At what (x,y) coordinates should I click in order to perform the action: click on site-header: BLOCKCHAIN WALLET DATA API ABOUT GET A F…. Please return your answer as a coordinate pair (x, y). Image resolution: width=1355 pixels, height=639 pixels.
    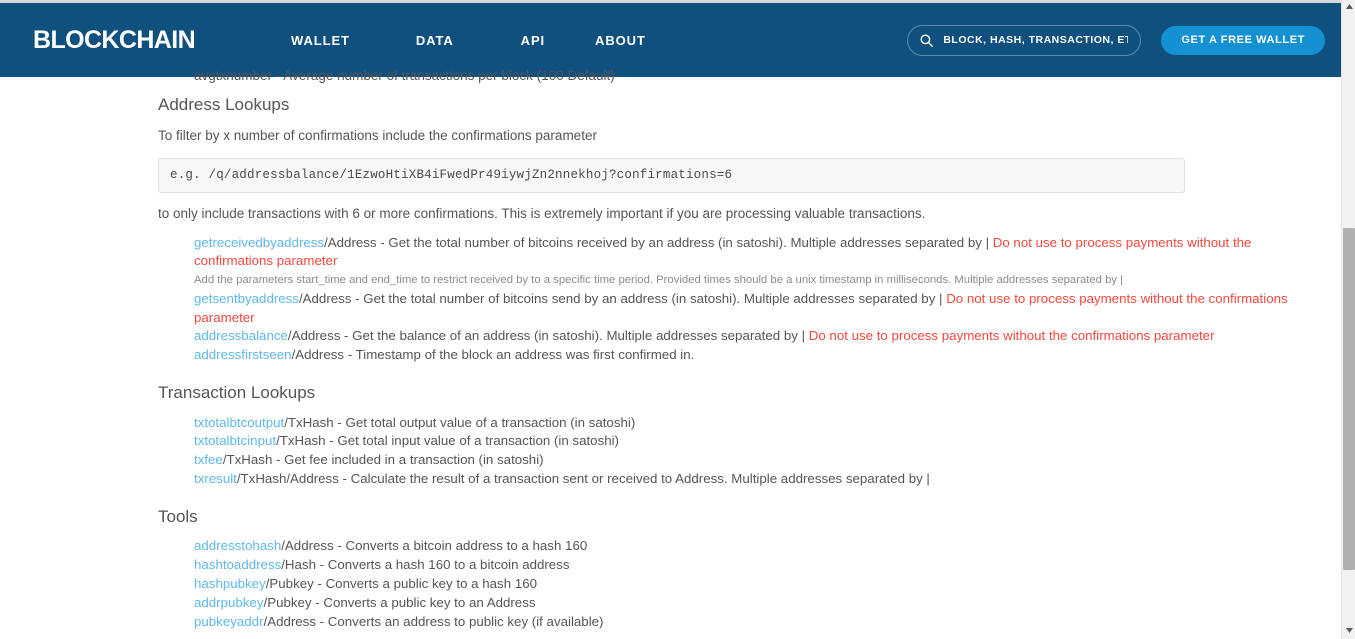
    Looking at the image, I should click on (670, 40).